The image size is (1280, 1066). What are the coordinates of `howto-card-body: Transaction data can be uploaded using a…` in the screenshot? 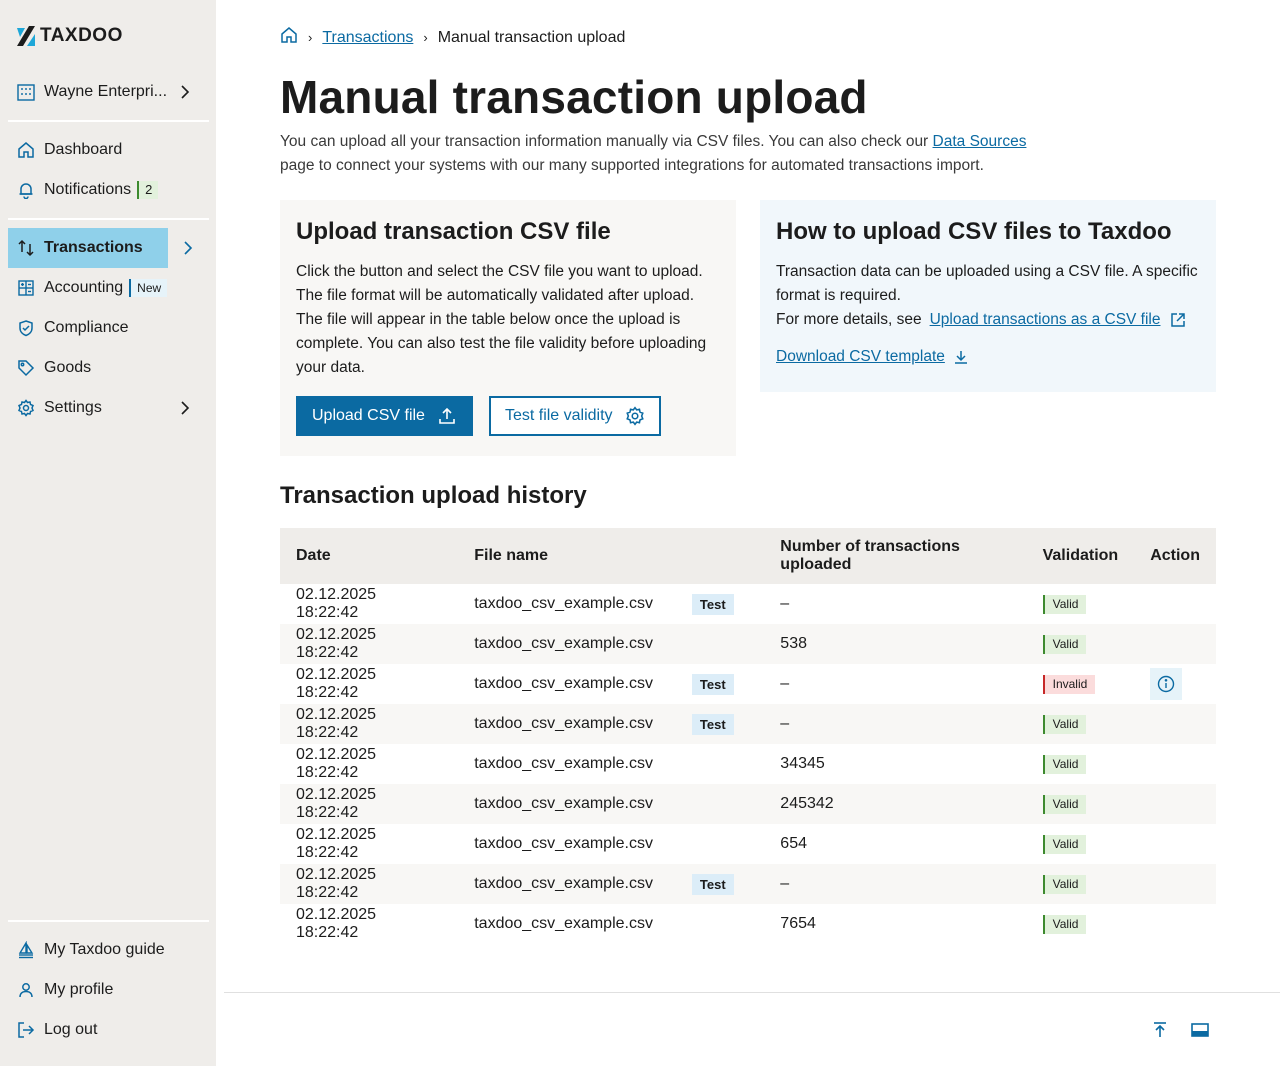 It's located at (987, 283).